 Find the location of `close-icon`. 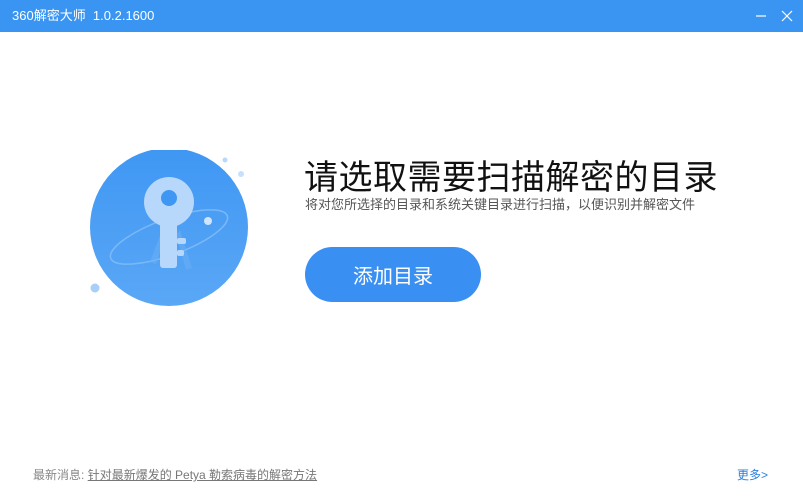

close-icon is located at coordinates (787, 16).